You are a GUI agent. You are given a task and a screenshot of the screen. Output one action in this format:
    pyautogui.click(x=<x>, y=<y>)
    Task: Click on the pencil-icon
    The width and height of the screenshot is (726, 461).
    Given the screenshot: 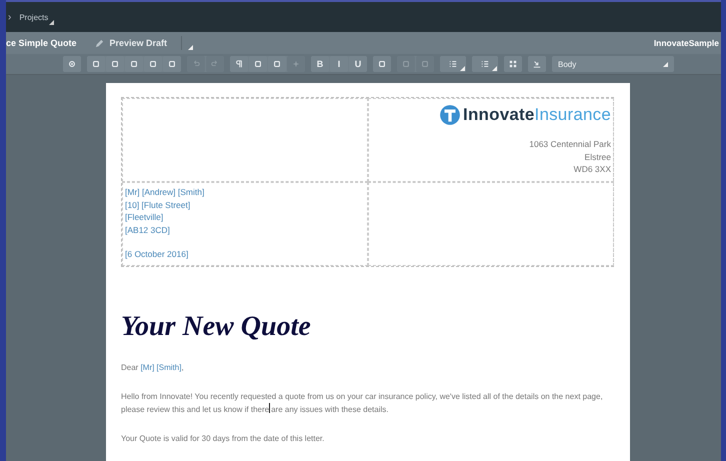 What is the action you would take?
    pyautogui.click(x=99, y=43)
    